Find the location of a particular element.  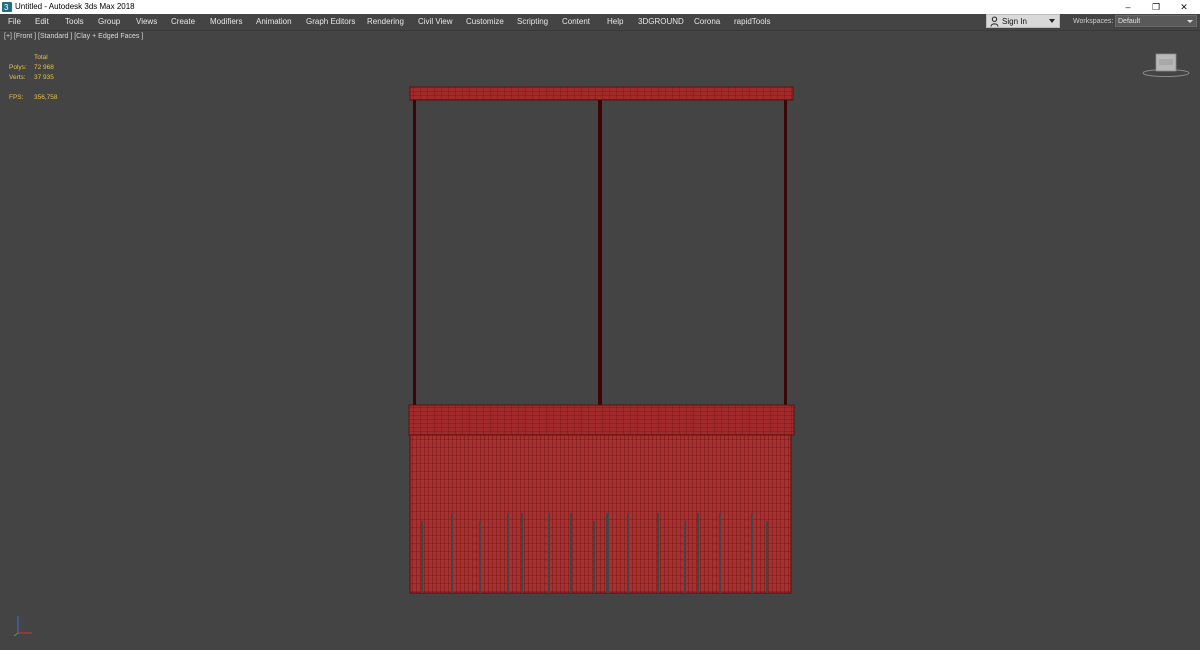

menu-file: File is located at coordinates (14, 22).